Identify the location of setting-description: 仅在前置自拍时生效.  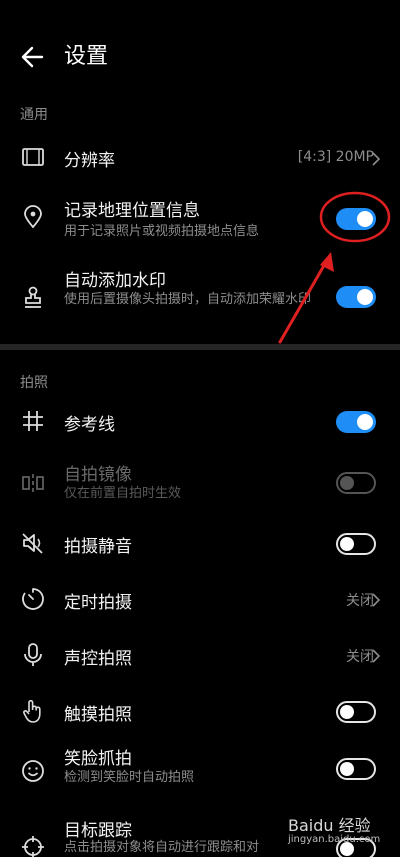
(123, 493).